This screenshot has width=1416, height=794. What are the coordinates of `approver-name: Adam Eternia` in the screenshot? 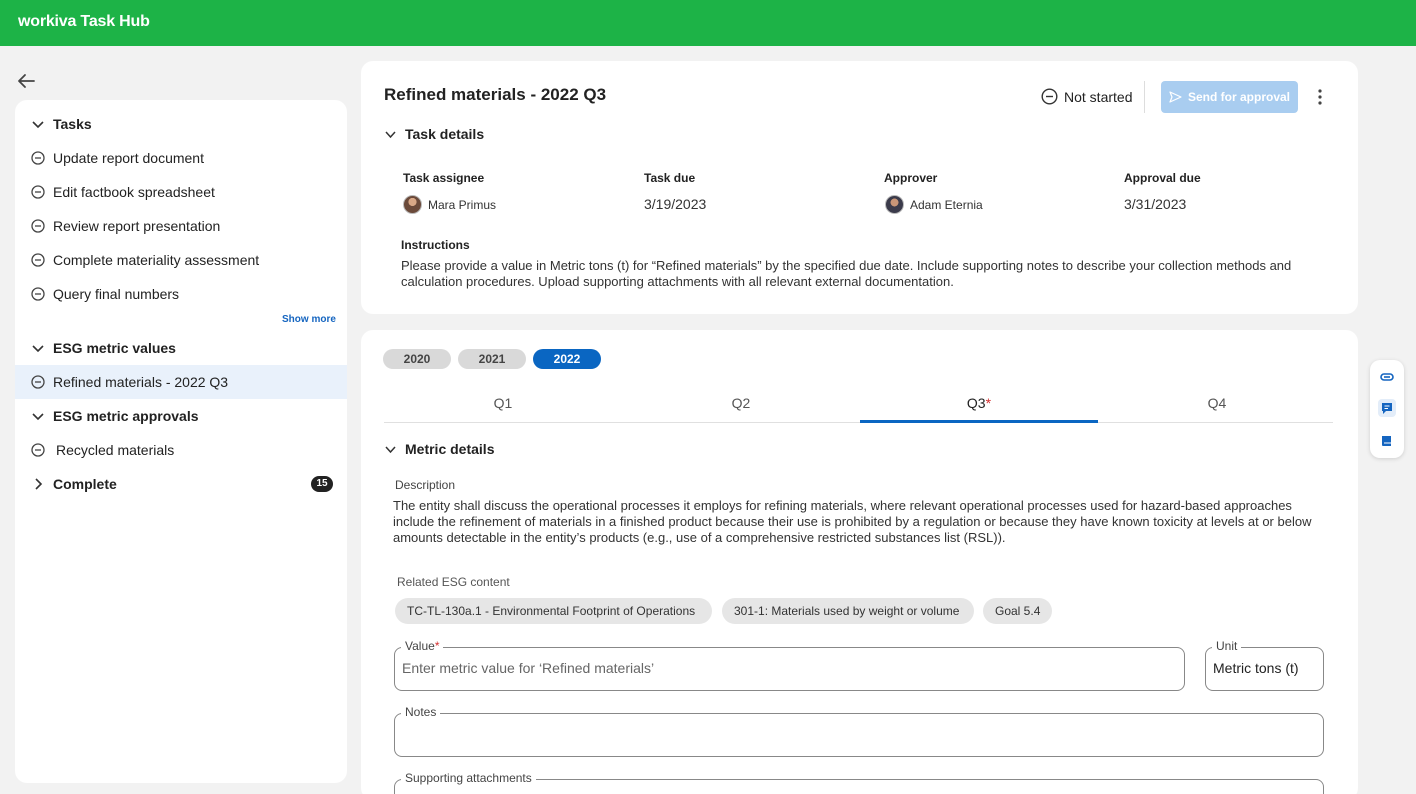 It's located at (946, 204).